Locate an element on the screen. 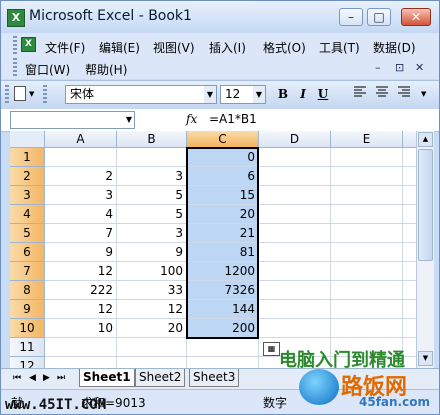  cell-e4 is located at coordinates (367, 214).